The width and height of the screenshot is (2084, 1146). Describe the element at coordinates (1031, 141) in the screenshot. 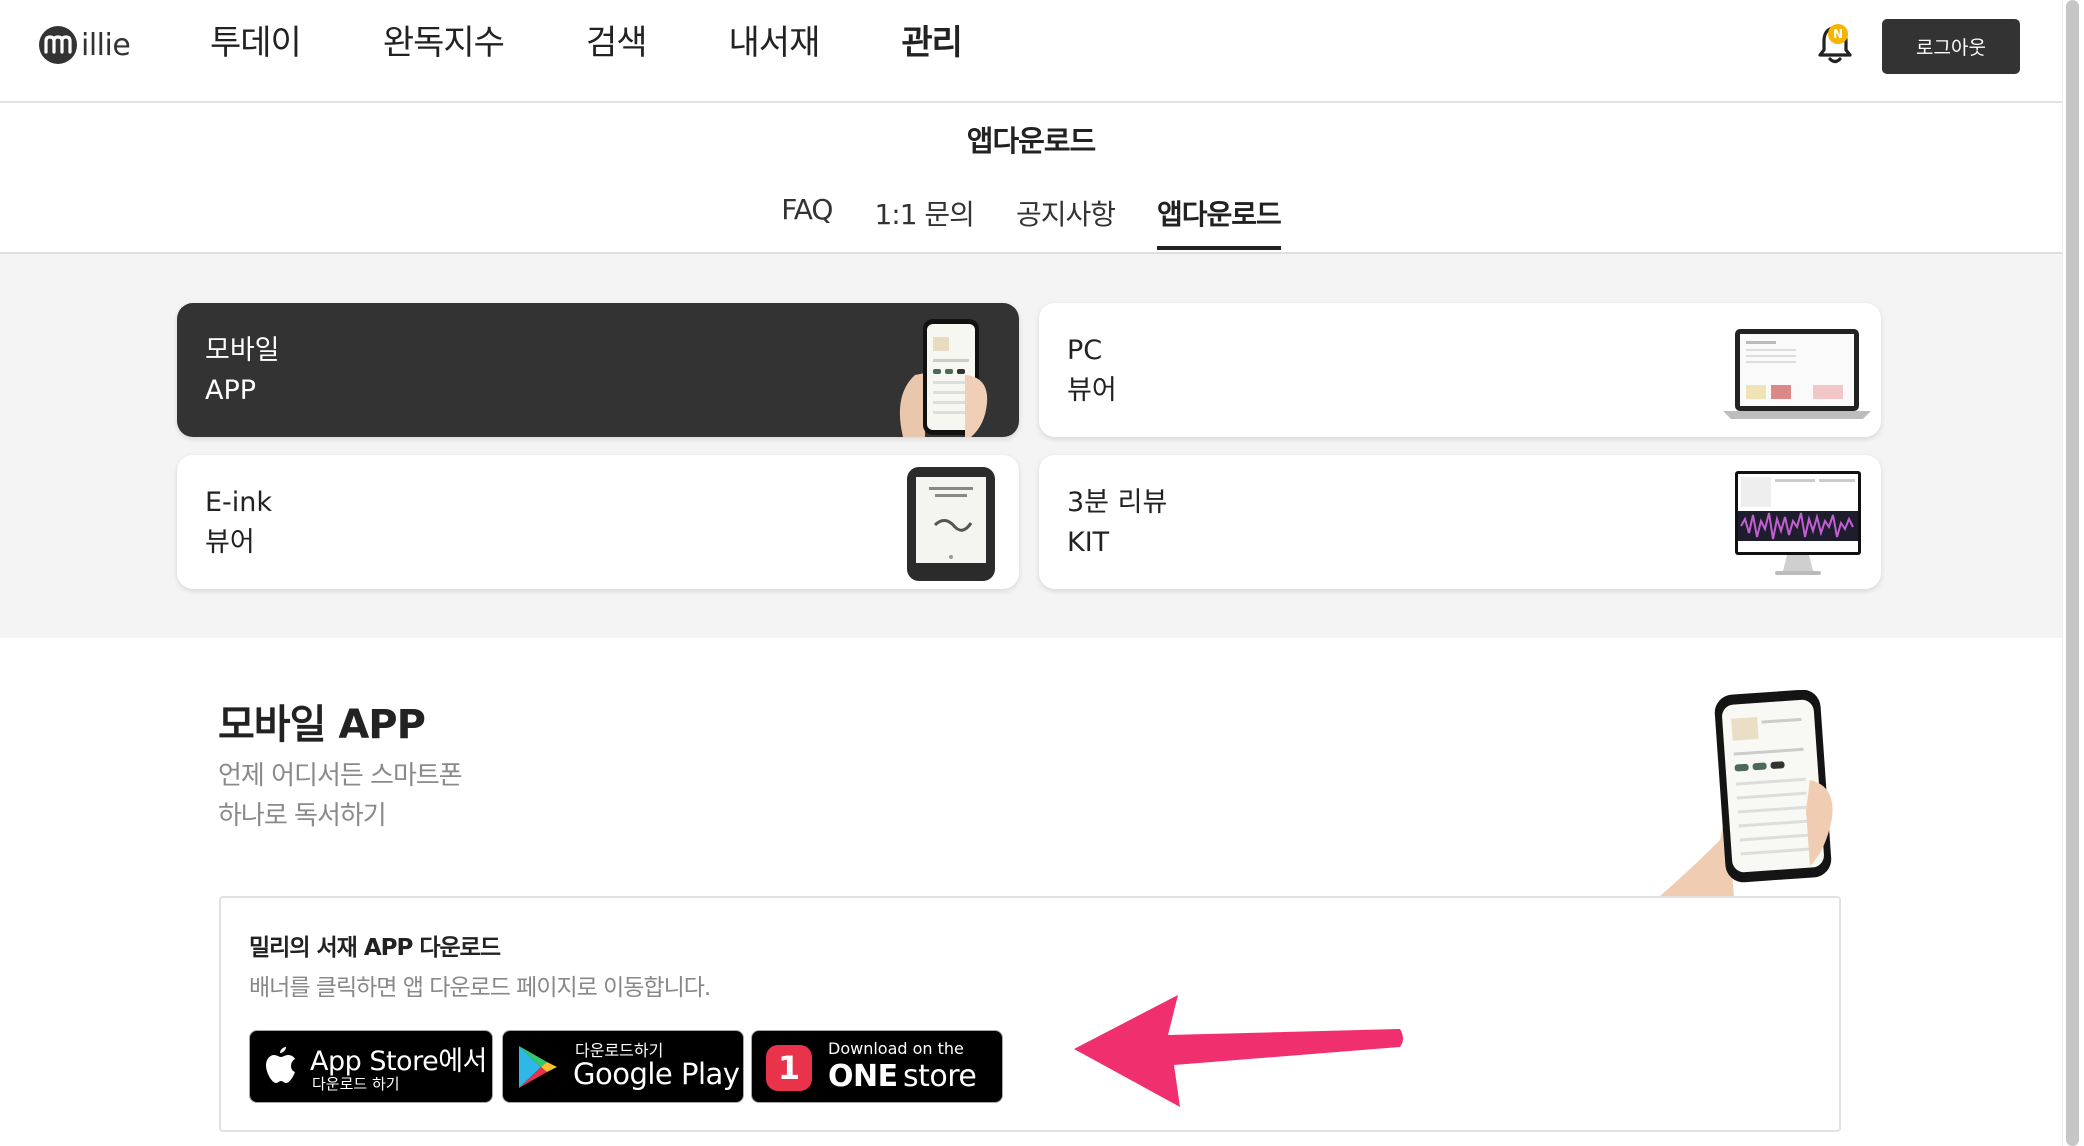

I see `page-title: 앱다운로드` at that location.